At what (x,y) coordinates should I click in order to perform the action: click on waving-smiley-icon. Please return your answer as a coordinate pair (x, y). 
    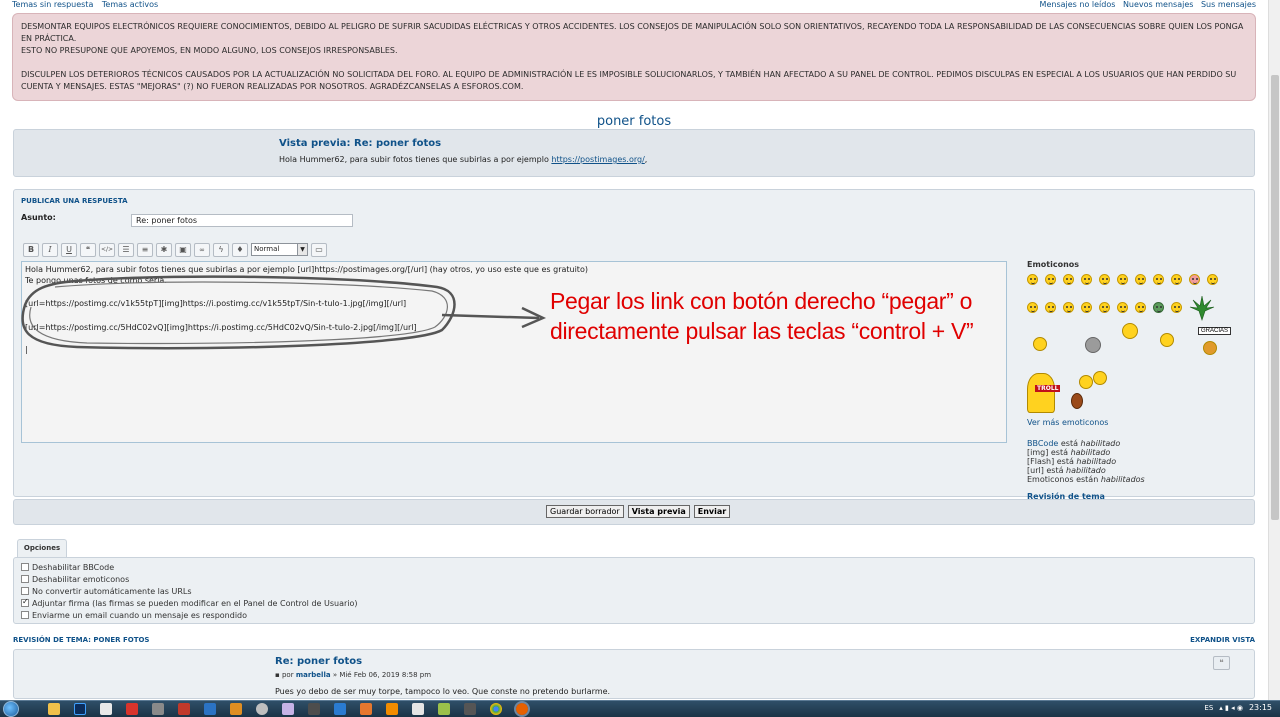
    Looking at the image, I should click on (1040, 344).